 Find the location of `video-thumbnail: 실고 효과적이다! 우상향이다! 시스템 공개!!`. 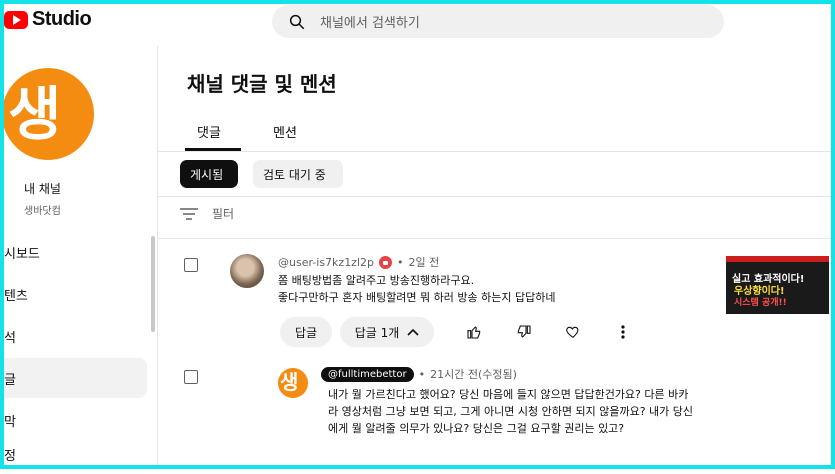

video-thumbnail: 실고 효과적이다! 우상향이다! 시스템 공개!! is located at coordinates (777, 285).